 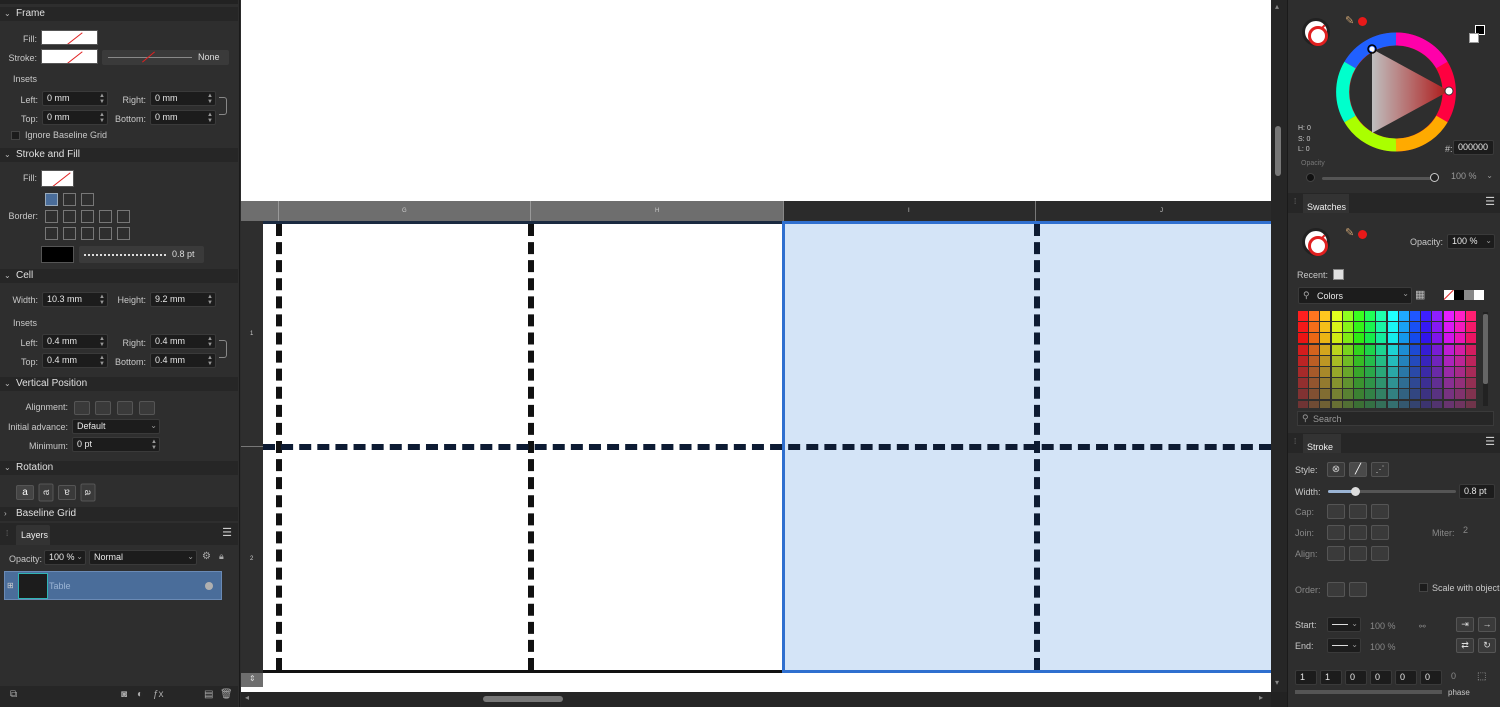 I want to click on swatch-opacity-field: 100 % ⌄, so click(x=1471, y=241).